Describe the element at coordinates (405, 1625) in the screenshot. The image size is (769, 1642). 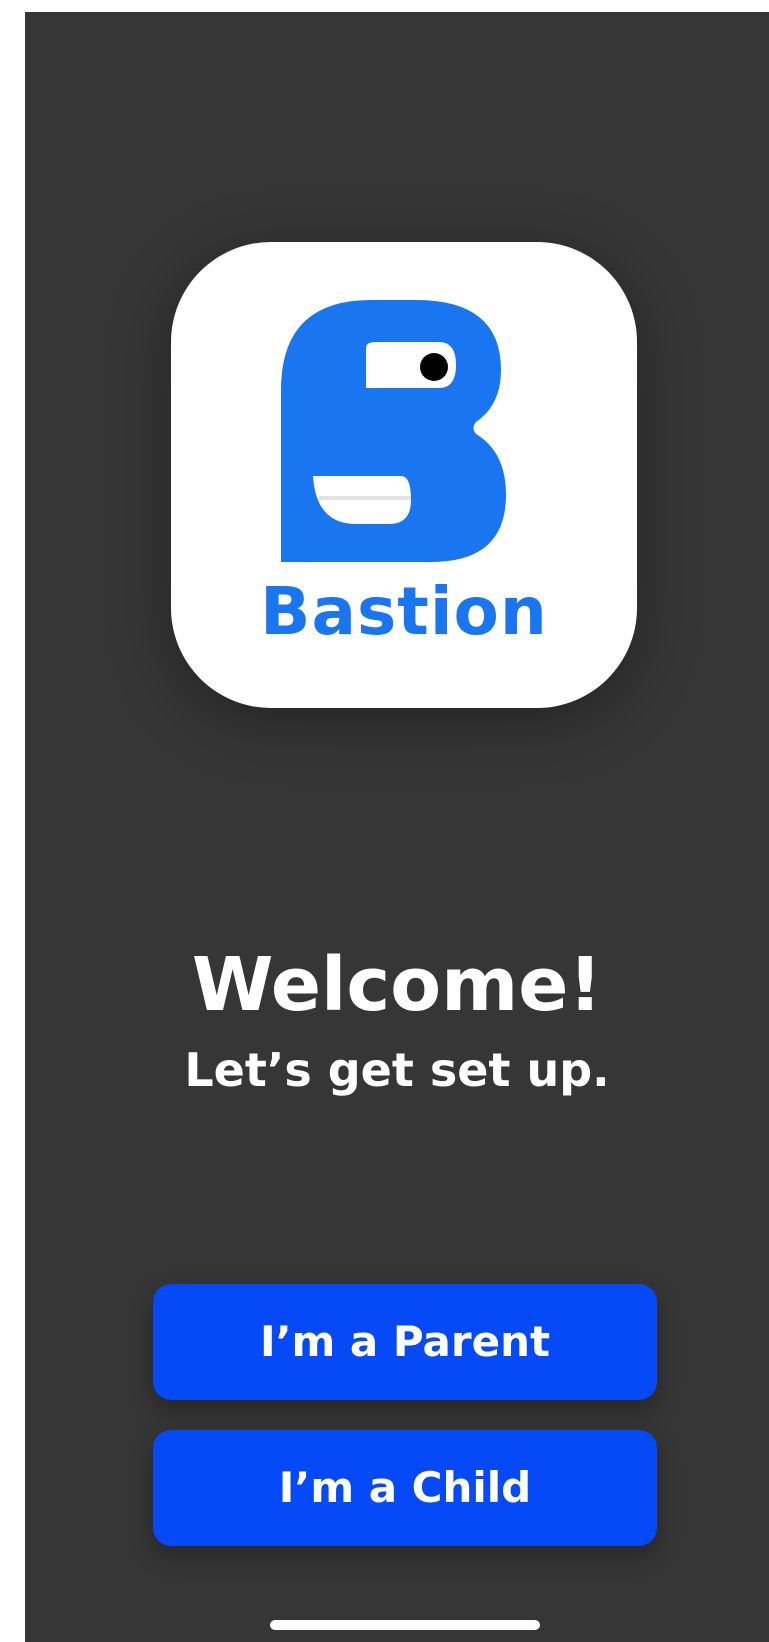
I see `home-indicator` at that location.